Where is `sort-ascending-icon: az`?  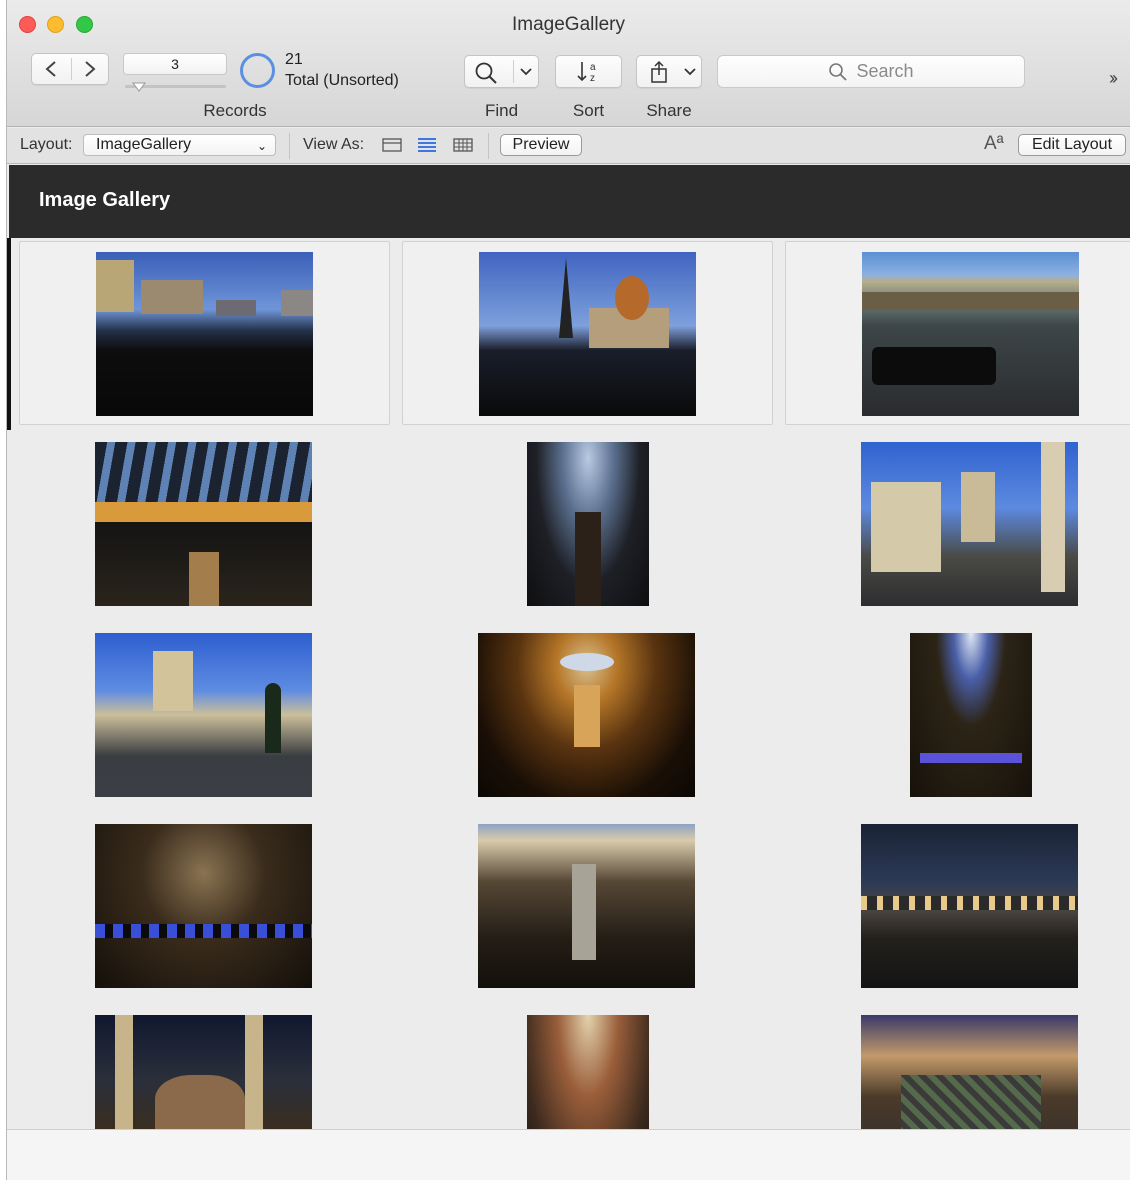 sort-ascending-icon: az is located at coordinates (586, 72).